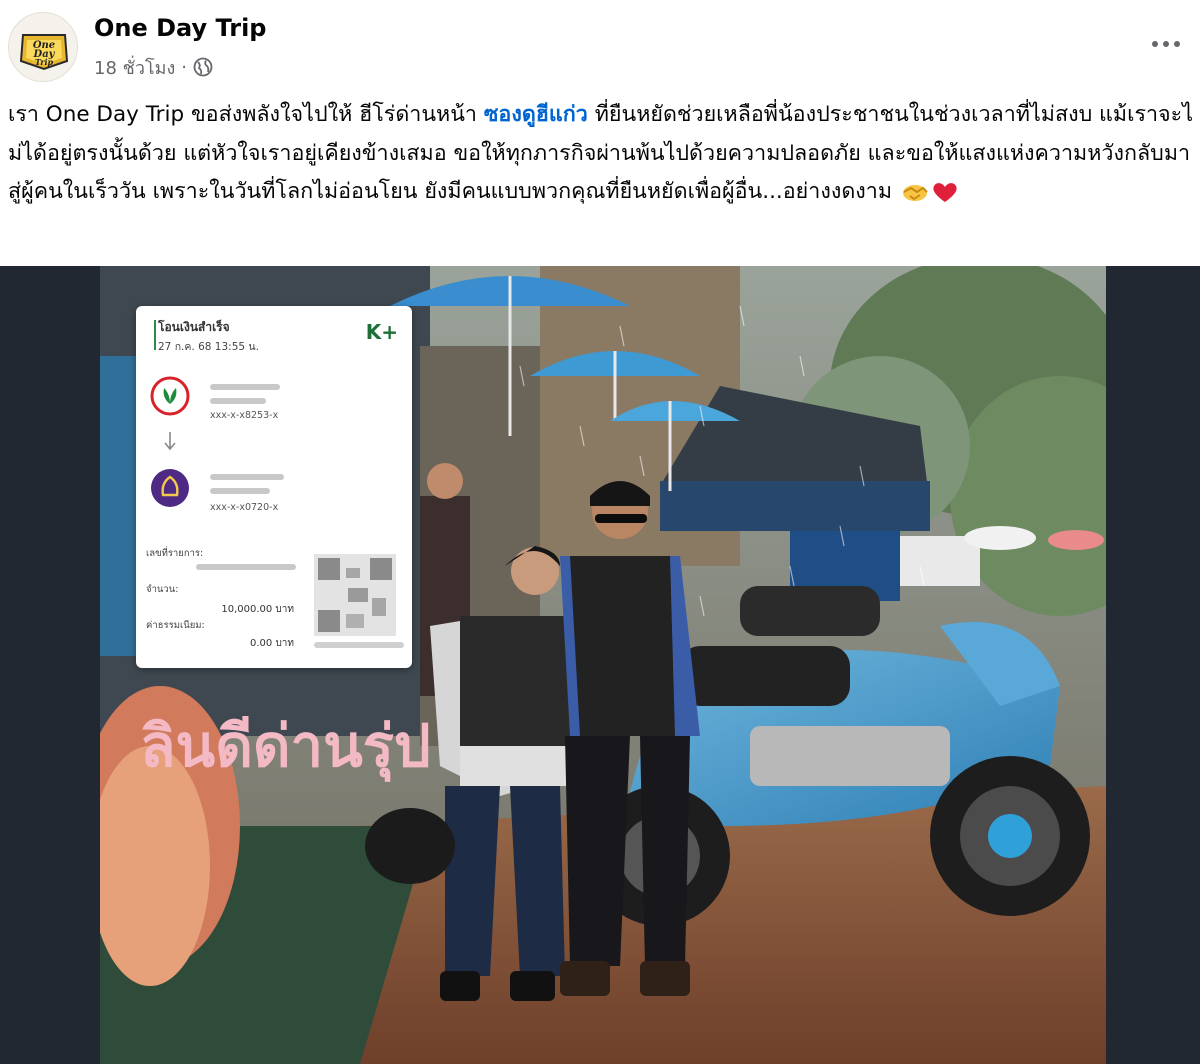  Describe the element at coordinates (244, 415) in the screenshot. I see `sender-account: xxx-x-x8253-x` at that location.